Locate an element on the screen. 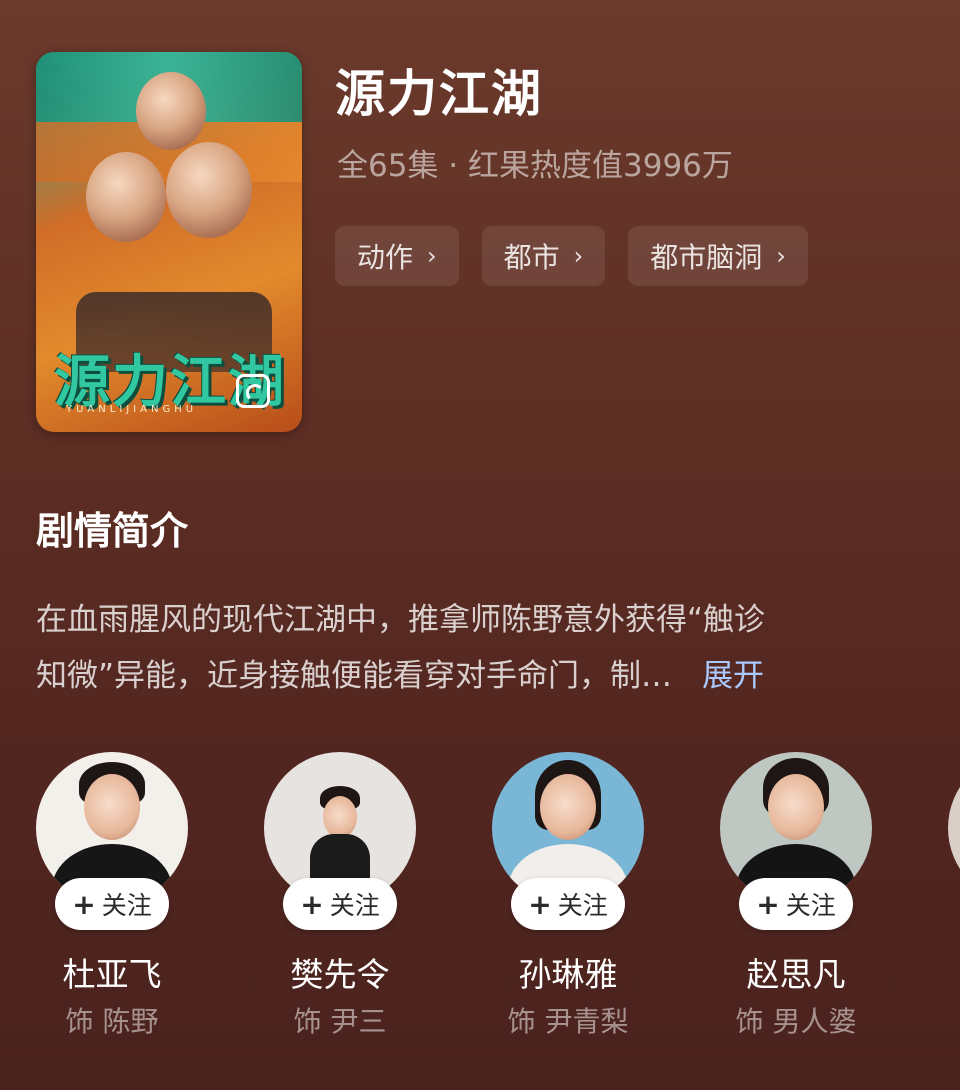 Image resolution: width=960 pixels, height=1090 pixels. cast-member: + 关注 赵思凡 饰 男人婆 is located at coordinates (797, 897).